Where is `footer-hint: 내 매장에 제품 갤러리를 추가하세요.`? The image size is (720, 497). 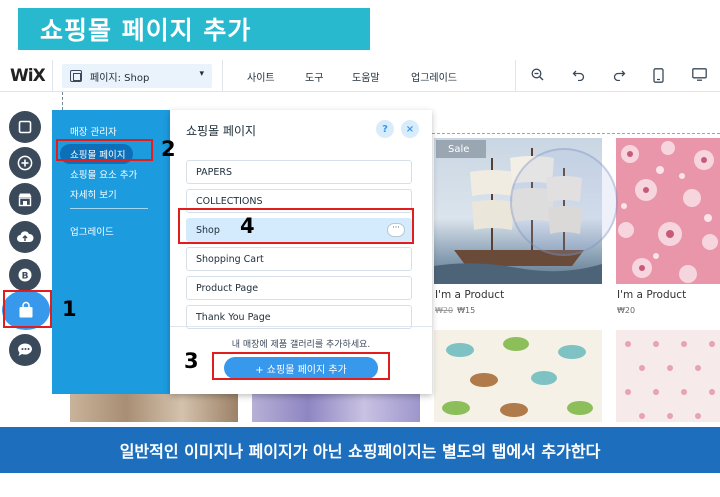
footer-hint: 내 매장에 제품 갤러리를 추가하세요. is located at coordinates (301, 345).